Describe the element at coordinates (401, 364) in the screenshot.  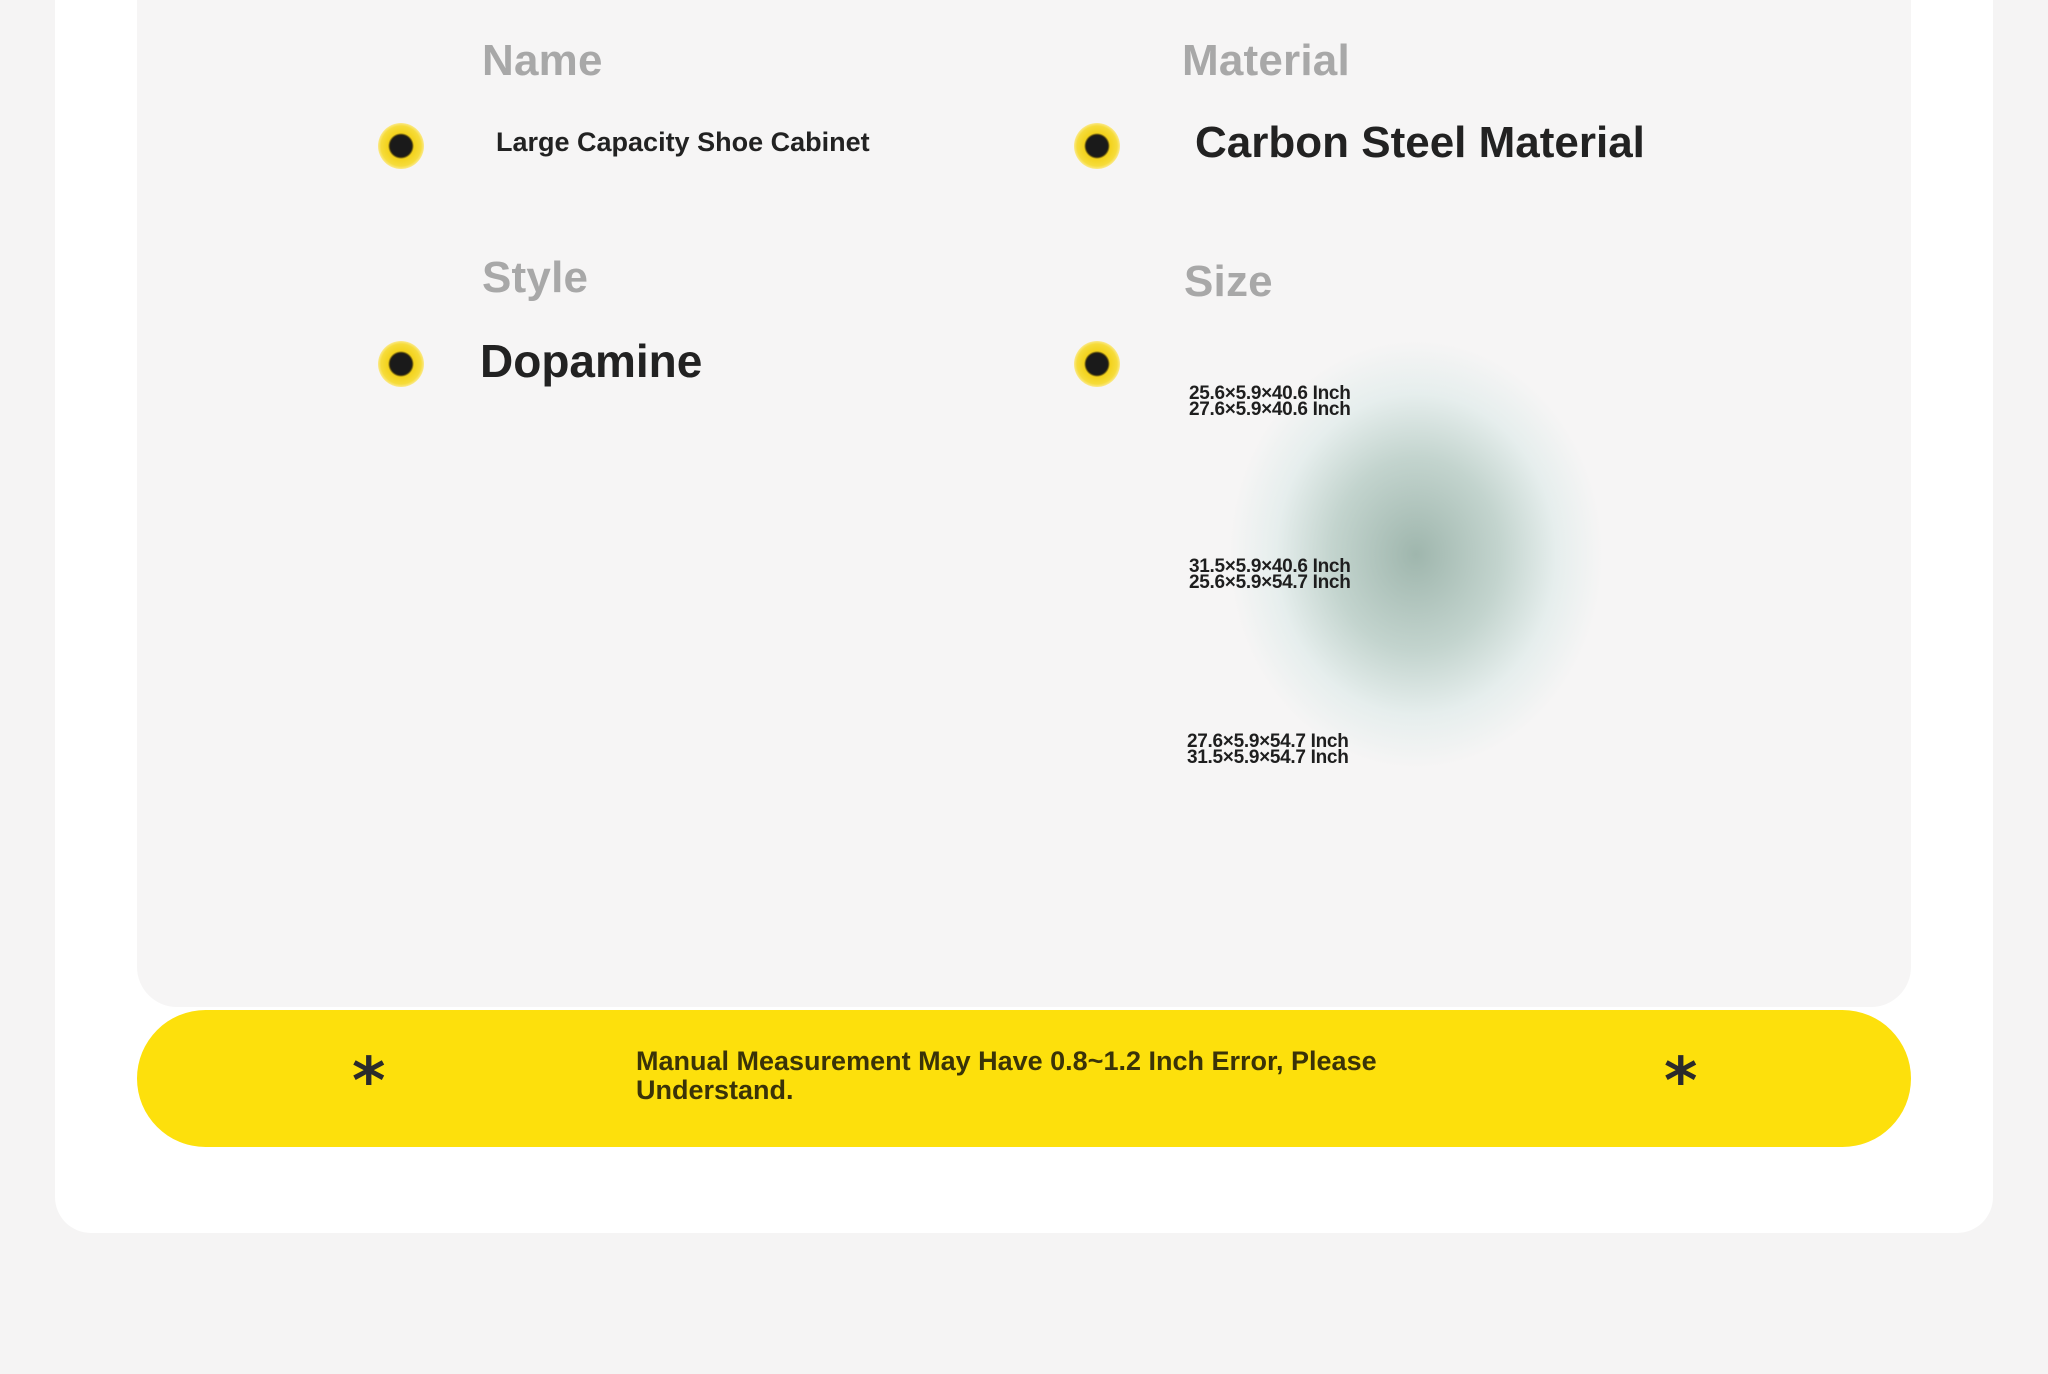
I see `style-bullet-icon` at that location.